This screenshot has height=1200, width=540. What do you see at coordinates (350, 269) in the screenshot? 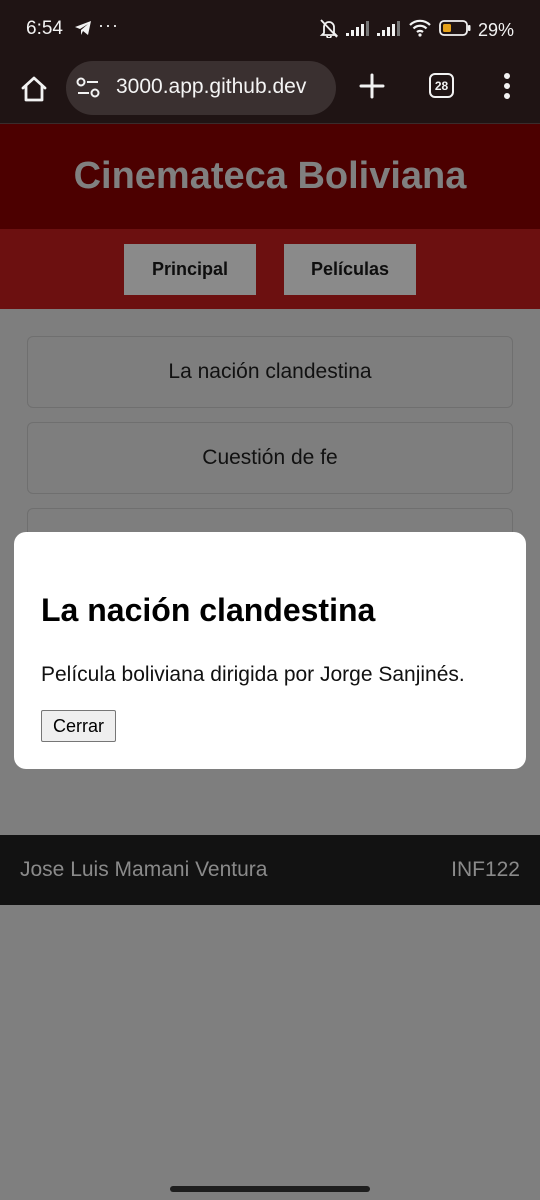
I see `nav-peliculas-button: Películas` at bounding box center [350, 269].